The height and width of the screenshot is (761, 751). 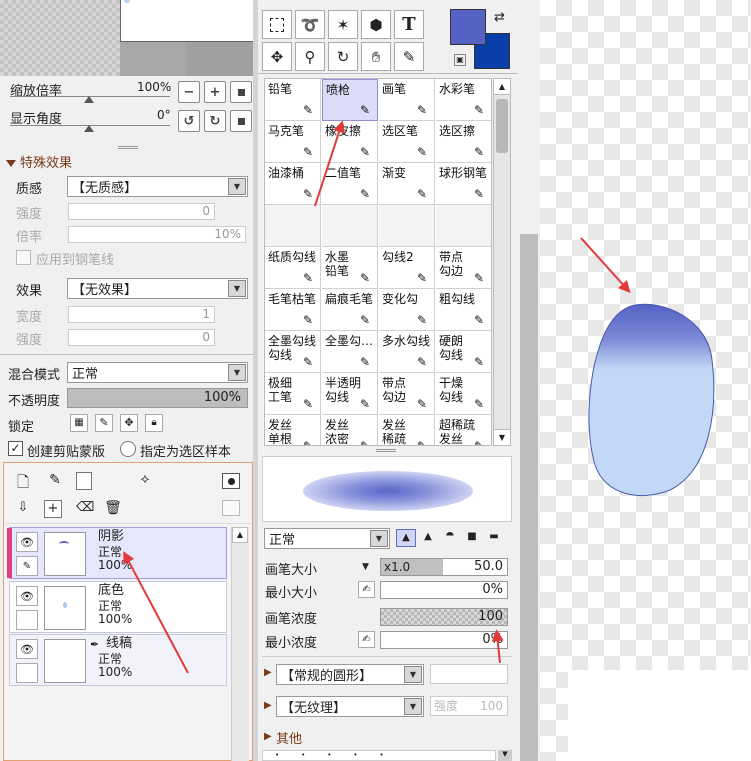 What do you see at coordinates (126, 38) in the screenshot?
I see `navigator-preview` at bounding box center [126, 38].